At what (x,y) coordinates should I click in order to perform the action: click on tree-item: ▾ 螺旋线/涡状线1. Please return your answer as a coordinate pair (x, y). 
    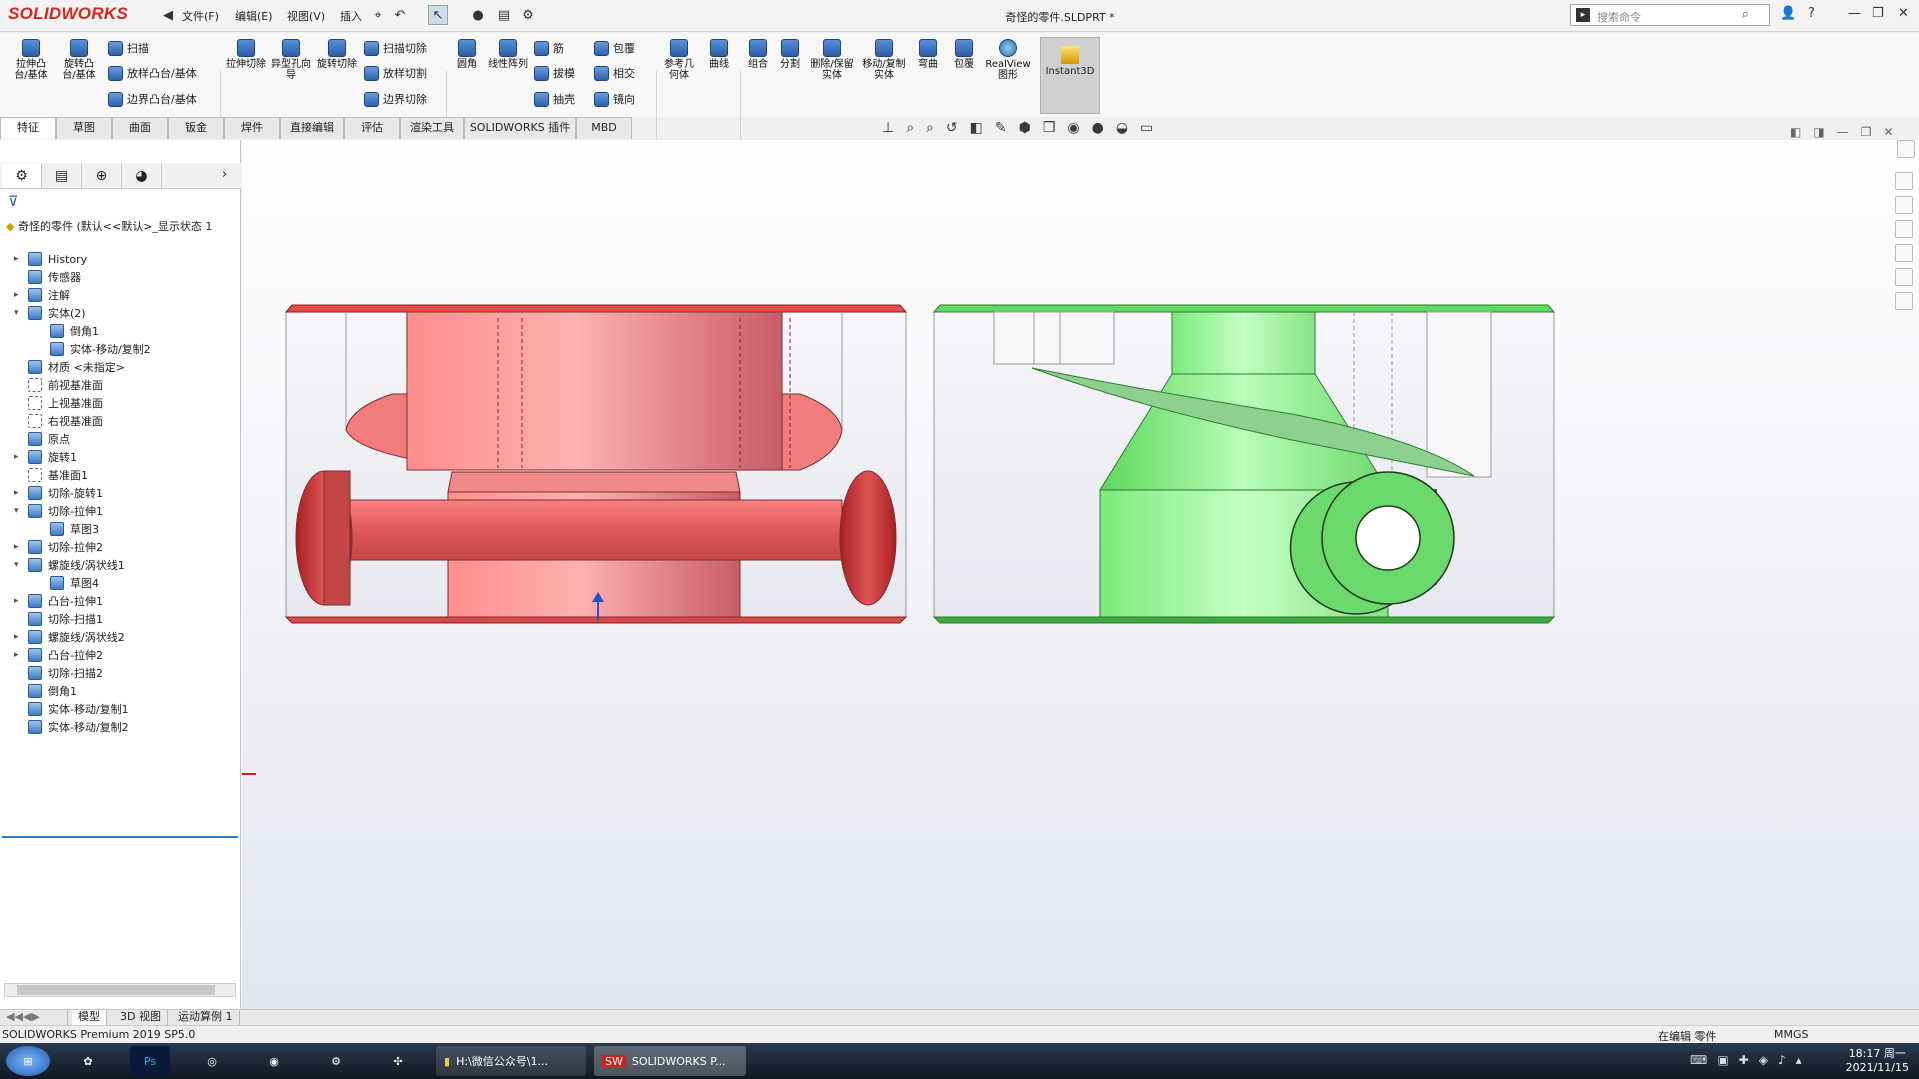
    Looking at the image, I should click on (69, 565).